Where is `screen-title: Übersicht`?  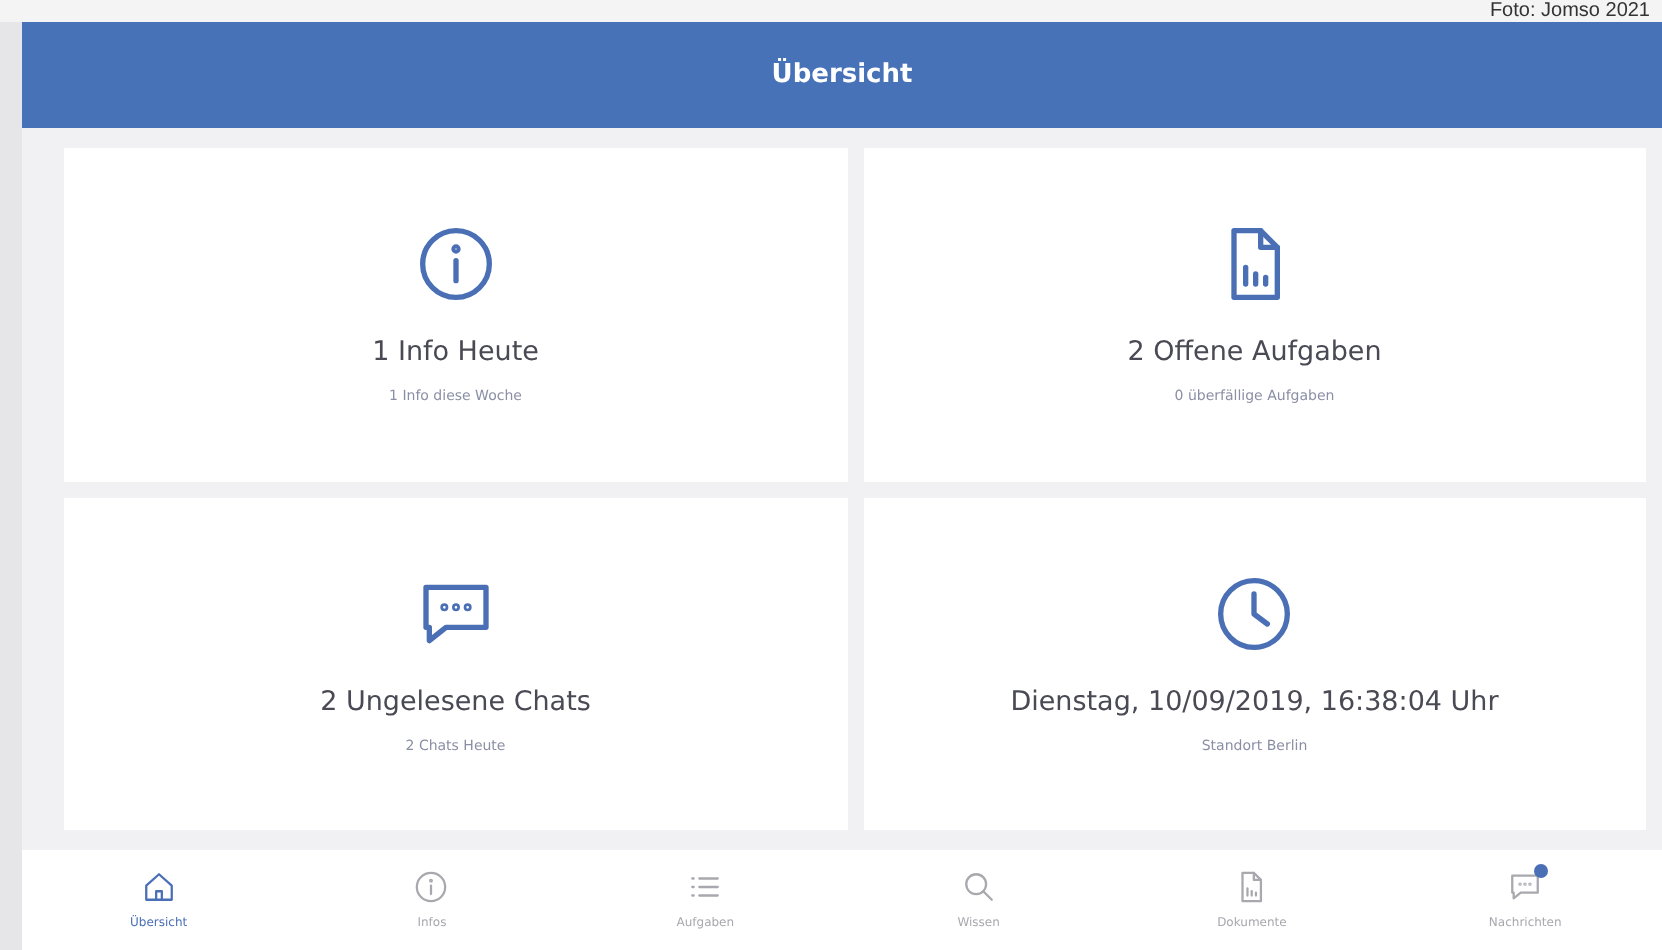
screen-title: Übersicht is located at coordinates (842, 75).